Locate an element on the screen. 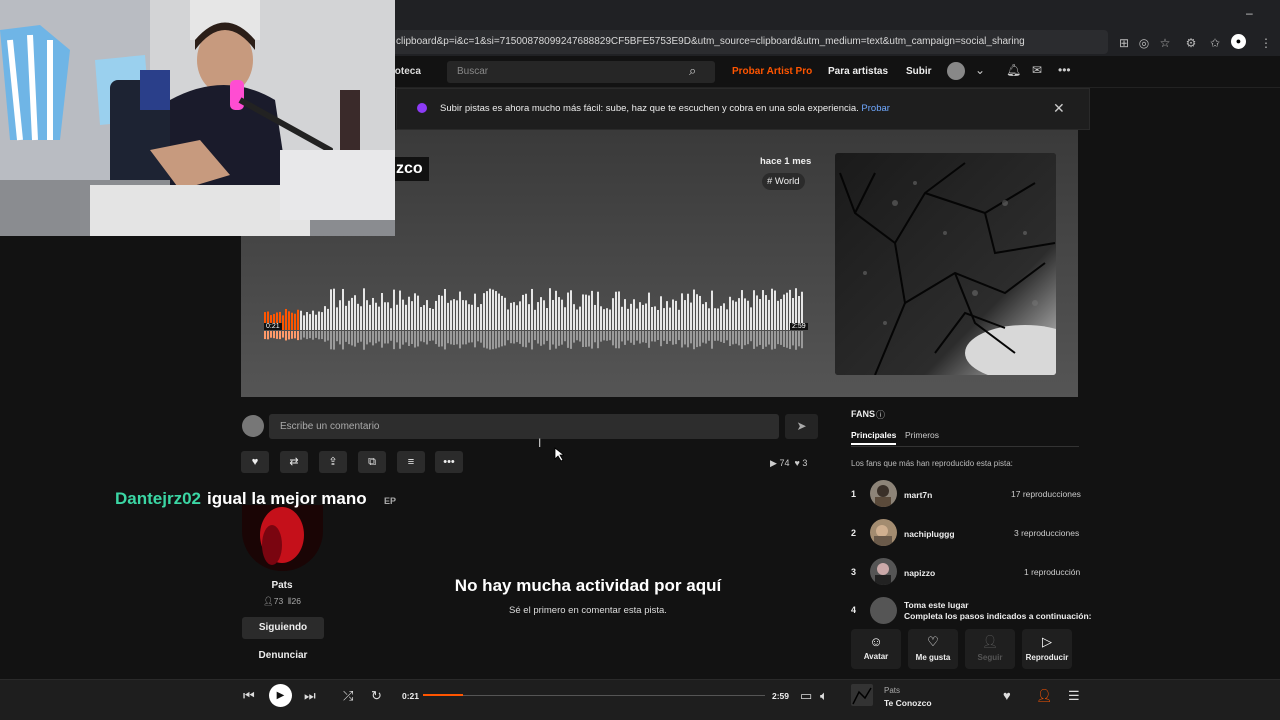 Image resolution: width=1280 pixels, height=720 pixels. search-icon: ⌕ is located at coordinates (692, 71).